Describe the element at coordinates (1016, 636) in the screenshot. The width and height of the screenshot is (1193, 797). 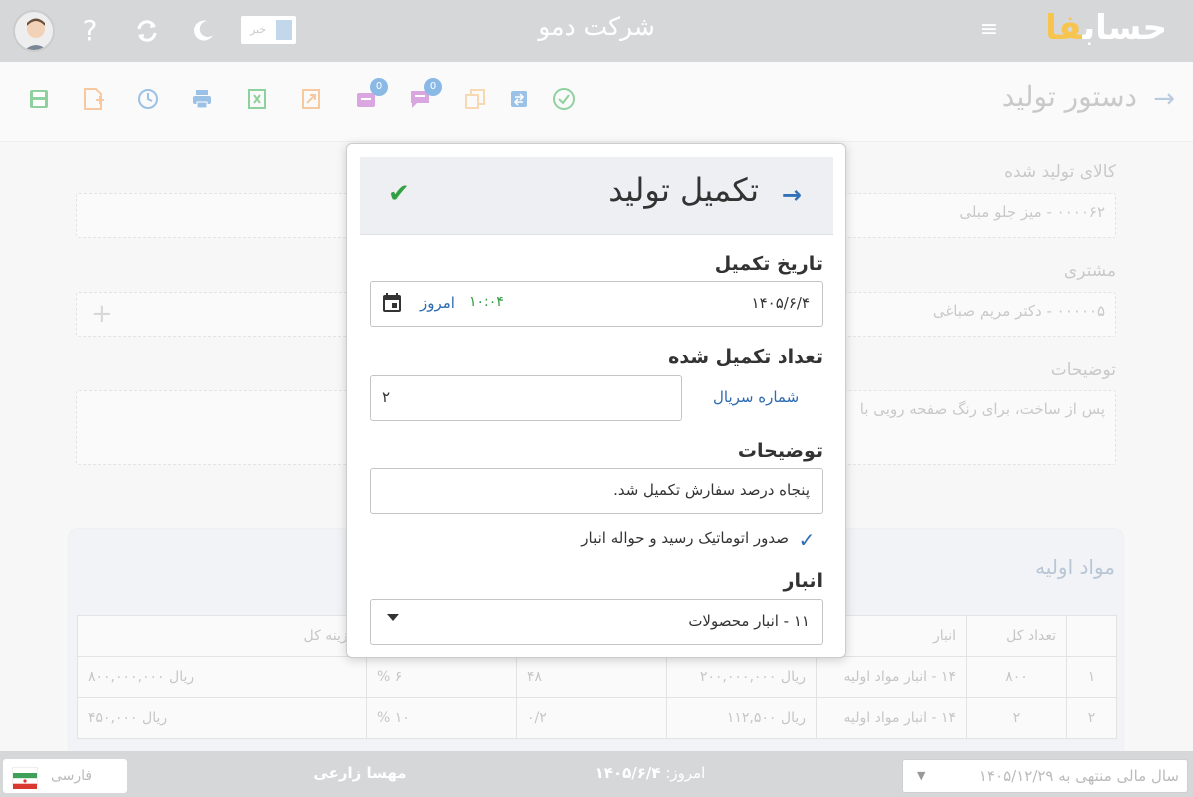
I see `col-header: تعداد کل` at that location.